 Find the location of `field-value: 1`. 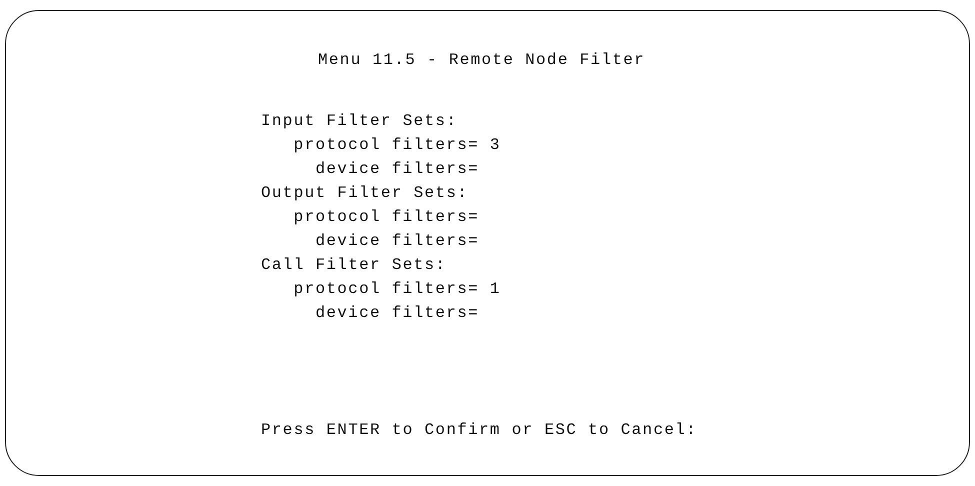

field-value: 1 is located at coordinates (495, 289).